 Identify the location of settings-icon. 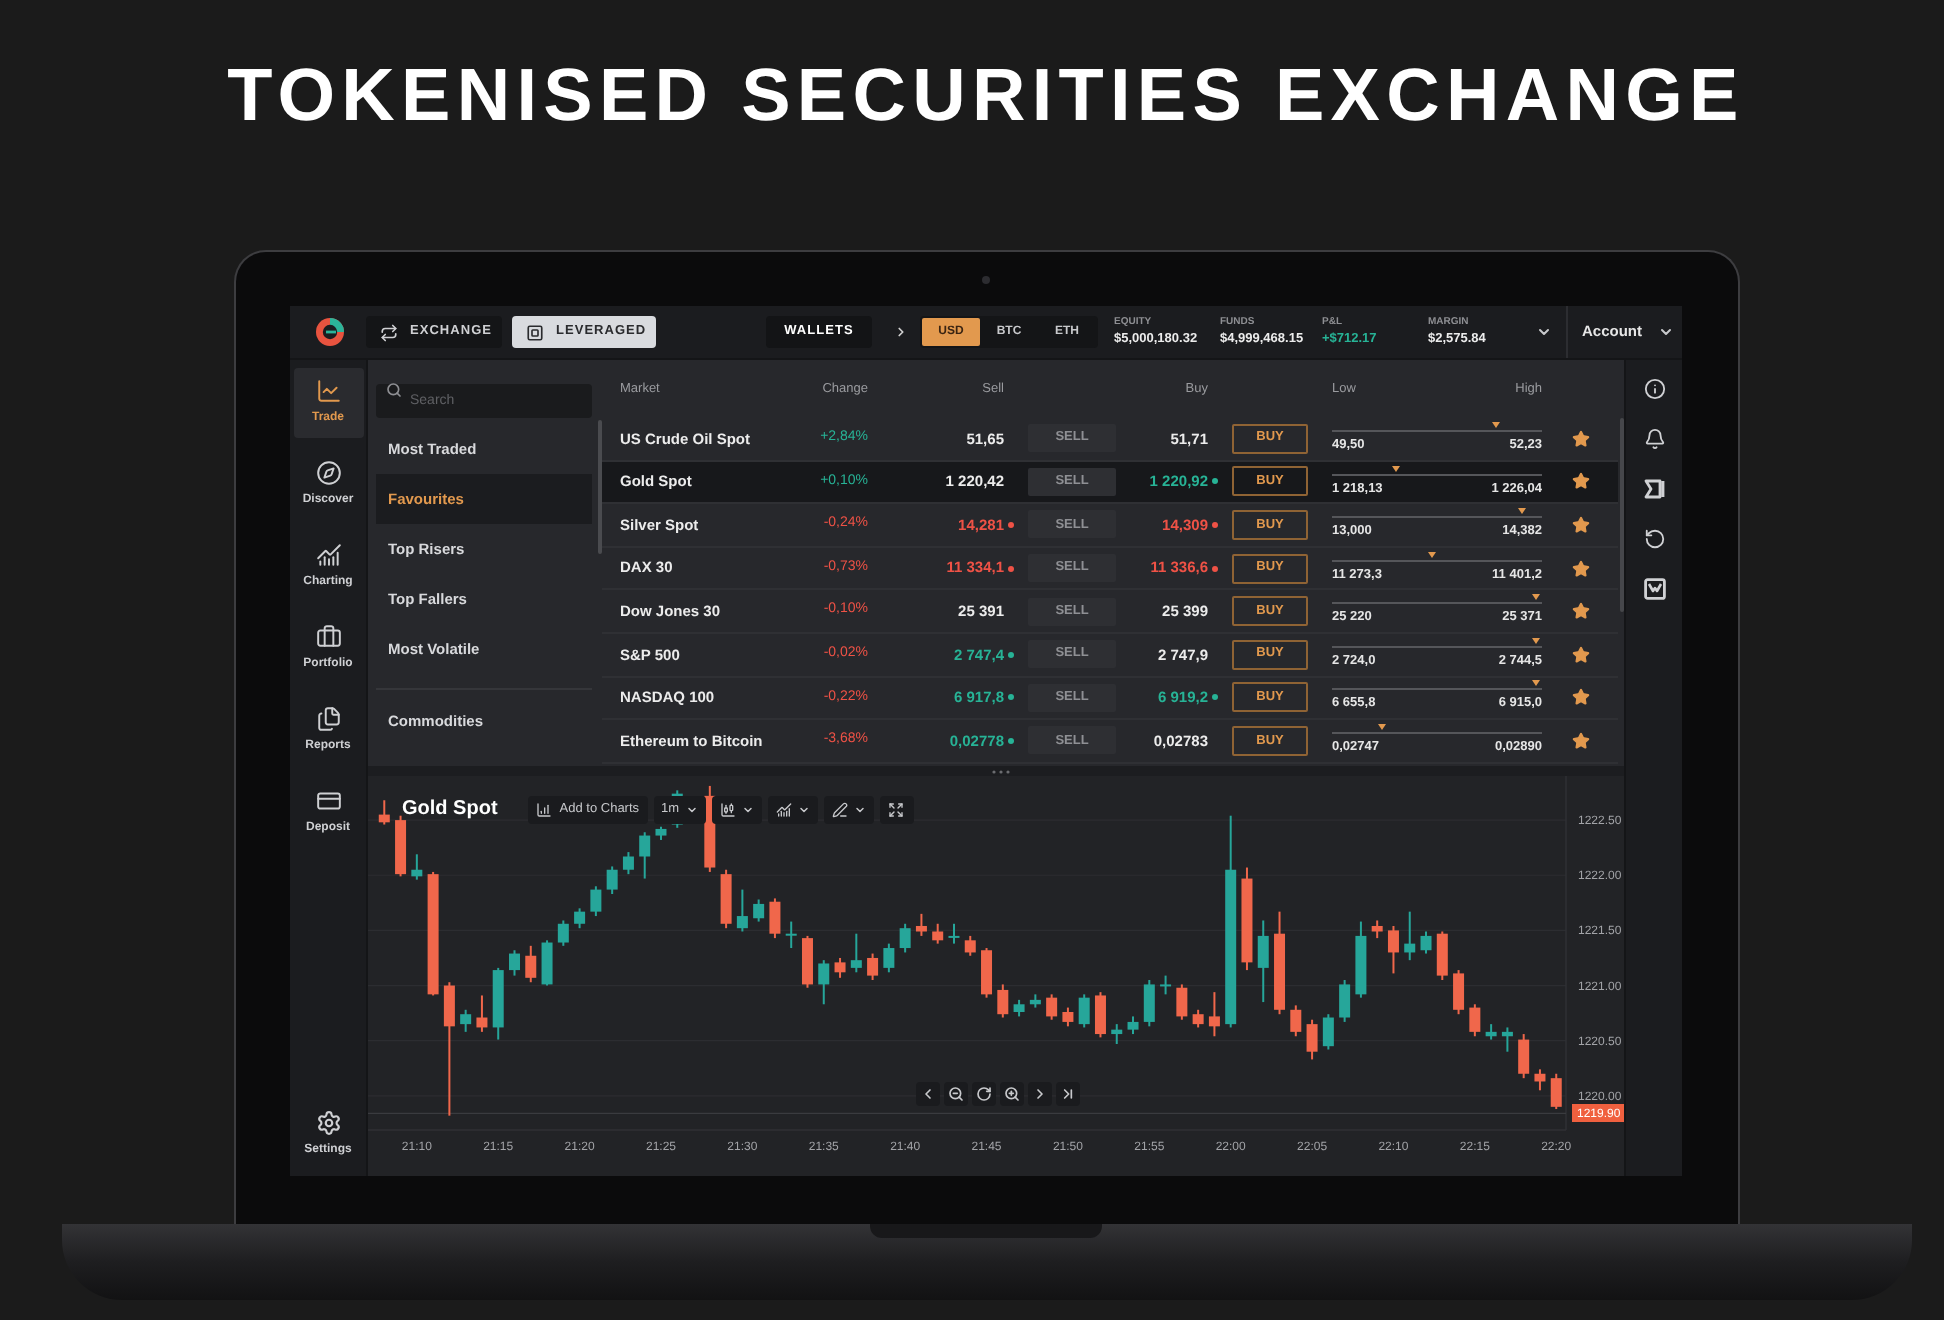
(328, 1123).